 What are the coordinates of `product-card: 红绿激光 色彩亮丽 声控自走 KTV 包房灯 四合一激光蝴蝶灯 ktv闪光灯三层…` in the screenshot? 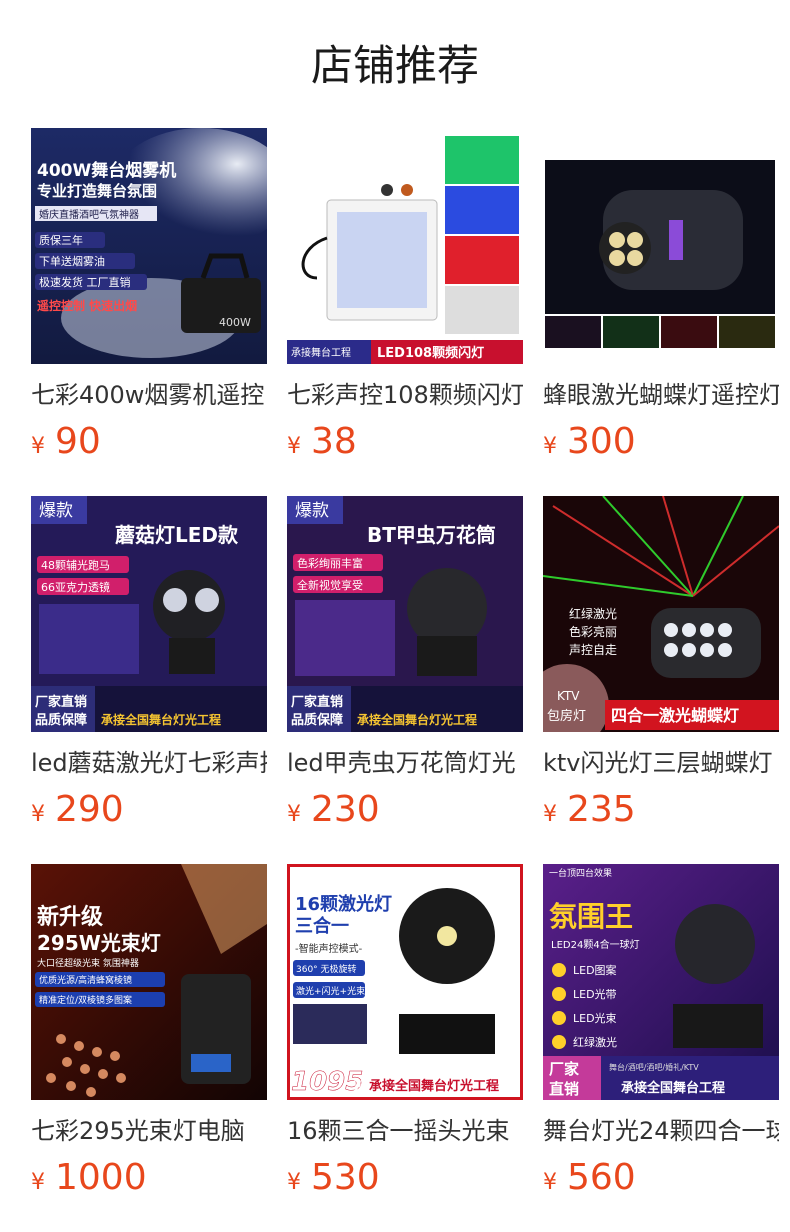 It's located at (661, 664).